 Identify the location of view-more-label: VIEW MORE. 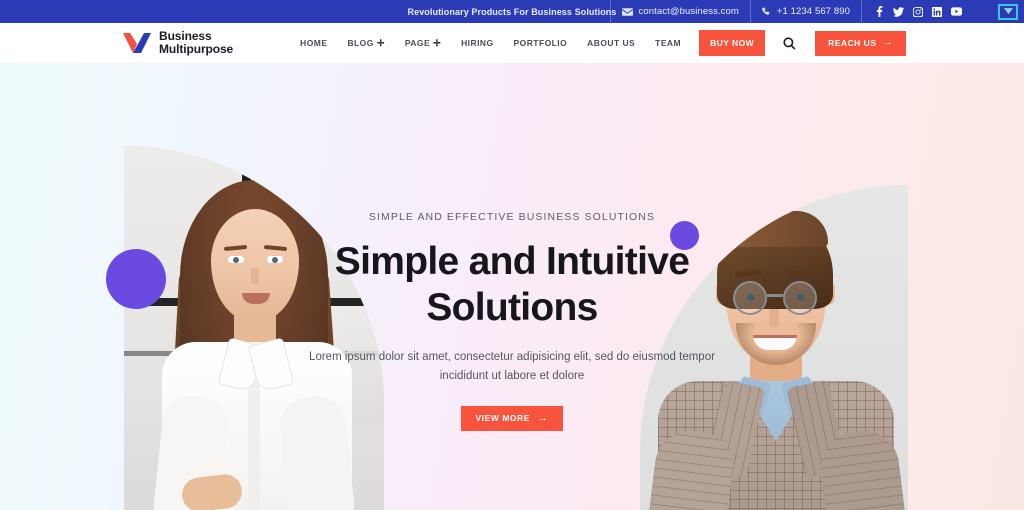
(502, 418).